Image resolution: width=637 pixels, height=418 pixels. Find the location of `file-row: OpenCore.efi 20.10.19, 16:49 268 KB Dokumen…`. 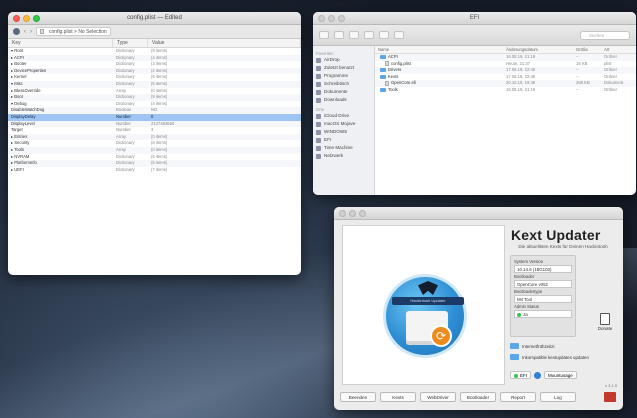

file-row: OpenCore.efi 20.10.19, 16:49 268 KB Dokumen… is located at coordinates (505, 83).